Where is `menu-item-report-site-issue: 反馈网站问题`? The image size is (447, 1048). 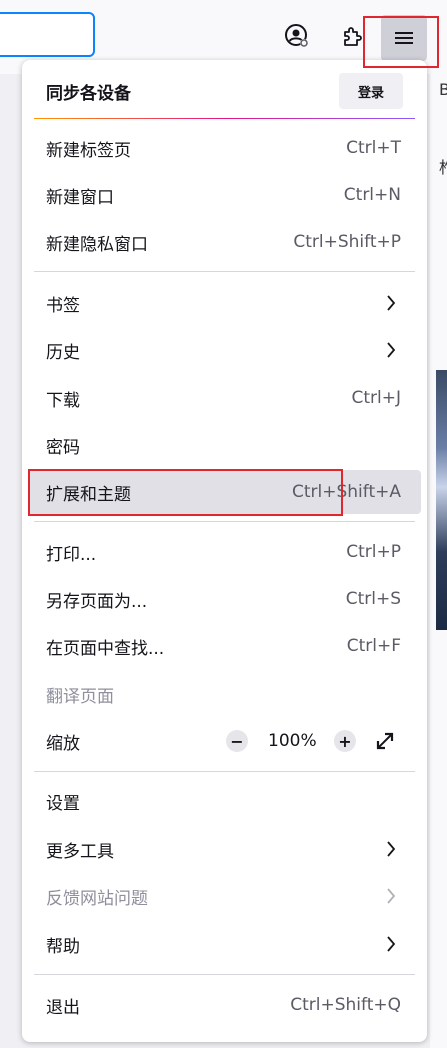 menu-item-report-site-issue: 反馈网站问题 is located at coordinates (224, 896).